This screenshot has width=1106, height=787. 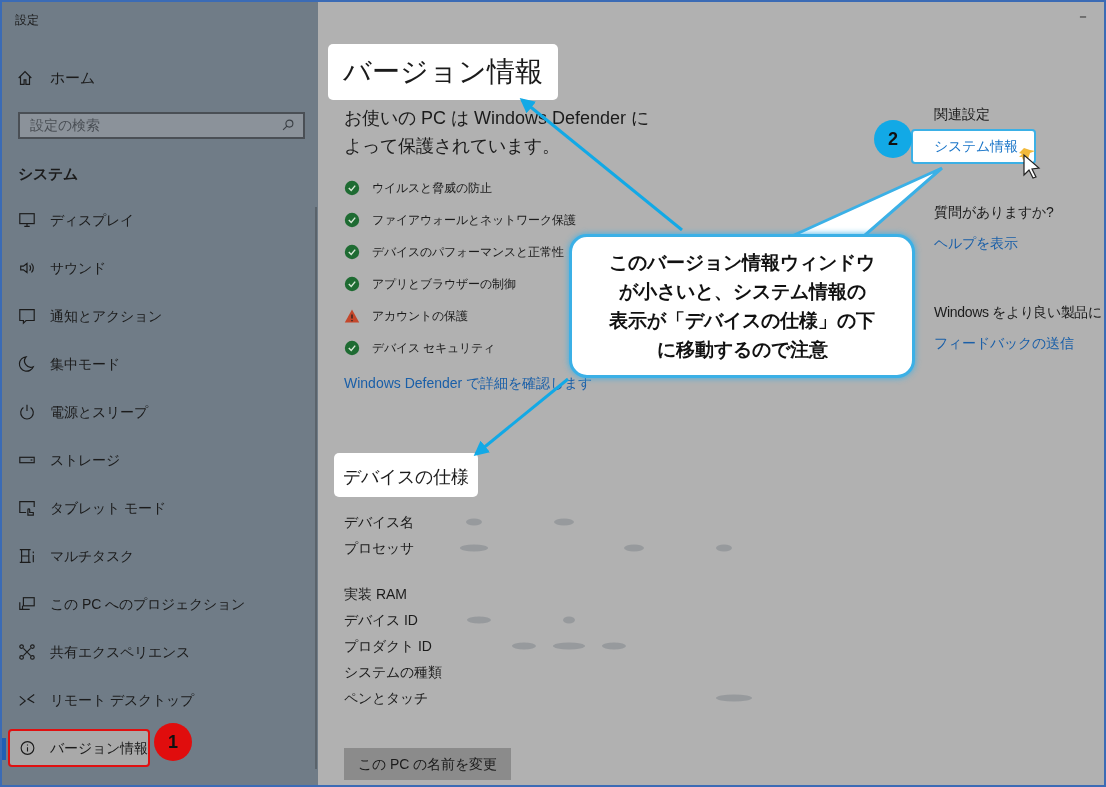 What do you see at coordinates (76, 556) in the screenshot?
I see `sidebar-item: マルチタスク` at bounding box center [76, 556].